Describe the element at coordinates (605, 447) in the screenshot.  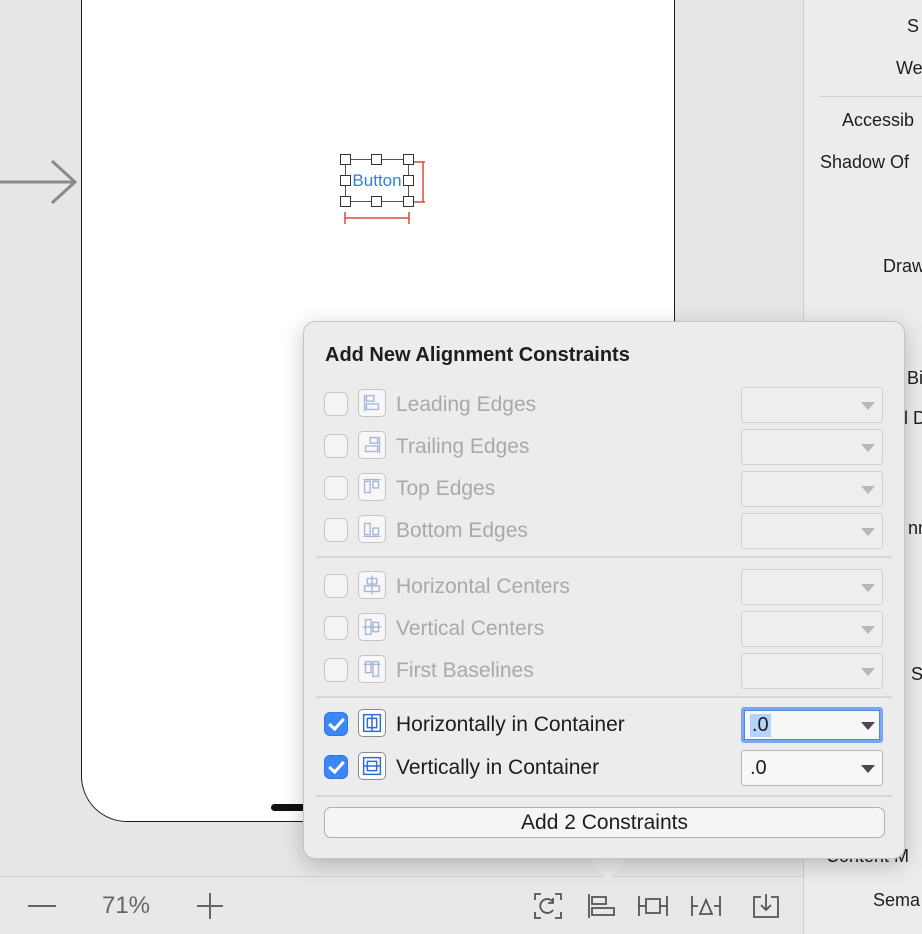
I see `constraint-row-trailing-edges: Trailing Edges` at that location.